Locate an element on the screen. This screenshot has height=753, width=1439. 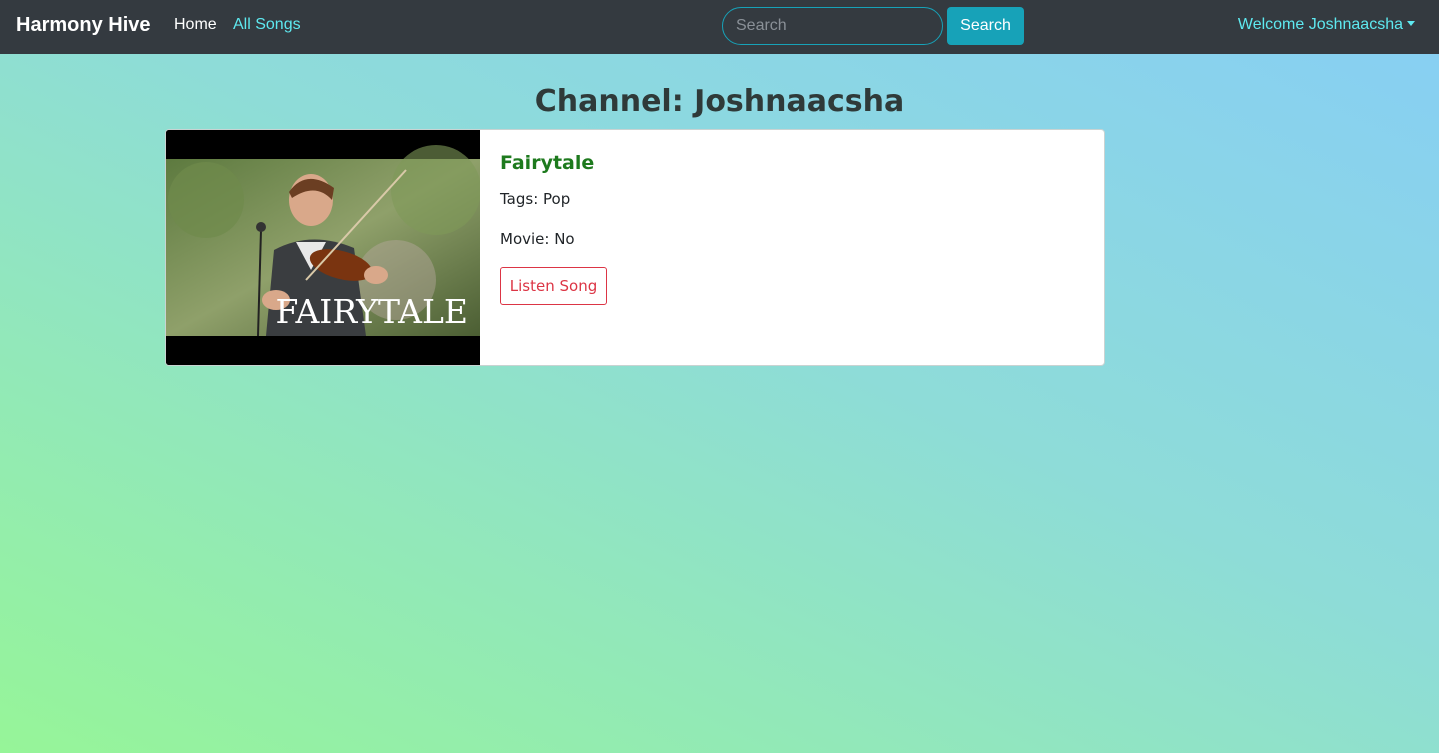
song-movie-flag: Movie: No is located at coordinates (537, 239).